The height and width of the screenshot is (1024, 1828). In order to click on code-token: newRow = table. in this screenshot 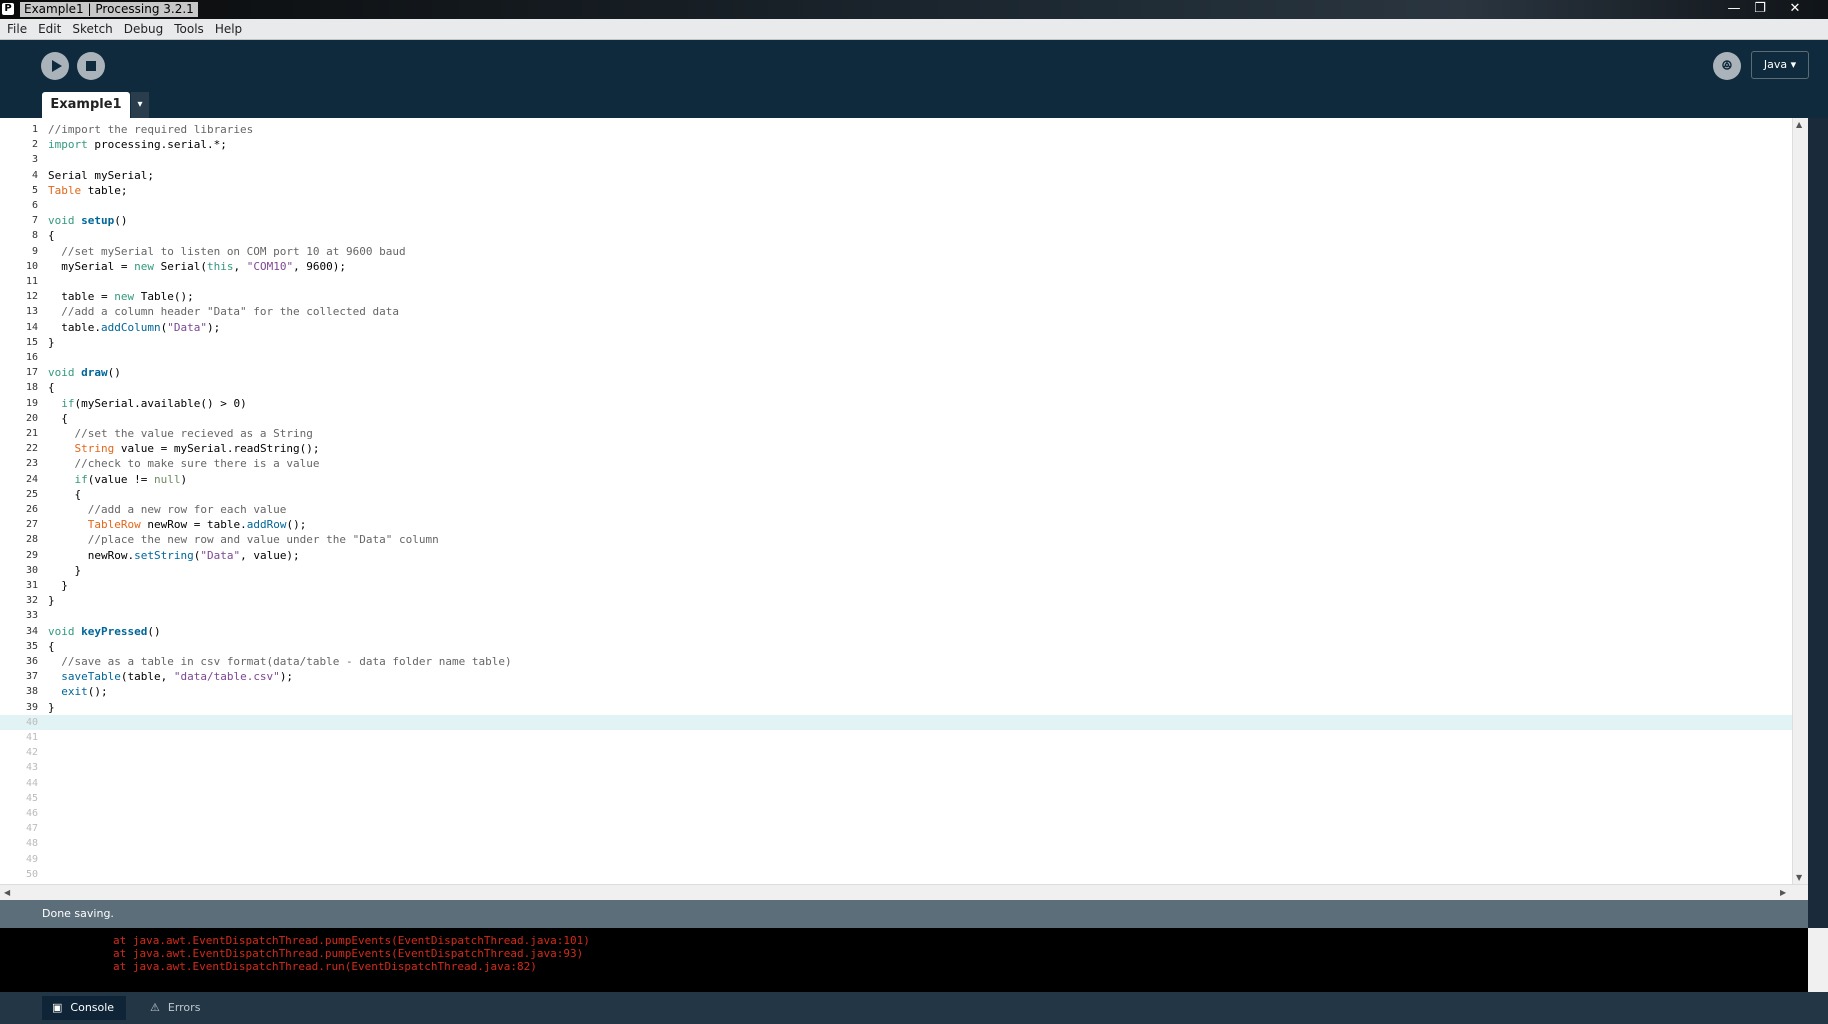, I will do `click(193, 525)`.